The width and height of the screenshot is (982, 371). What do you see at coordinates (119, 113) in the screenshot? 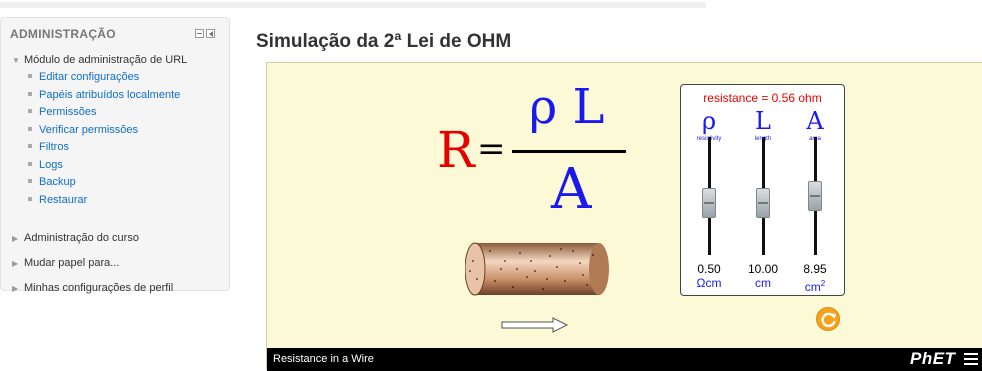
I see `sidebar-item-permissions: Permissões` at bounding box center [119, 113].